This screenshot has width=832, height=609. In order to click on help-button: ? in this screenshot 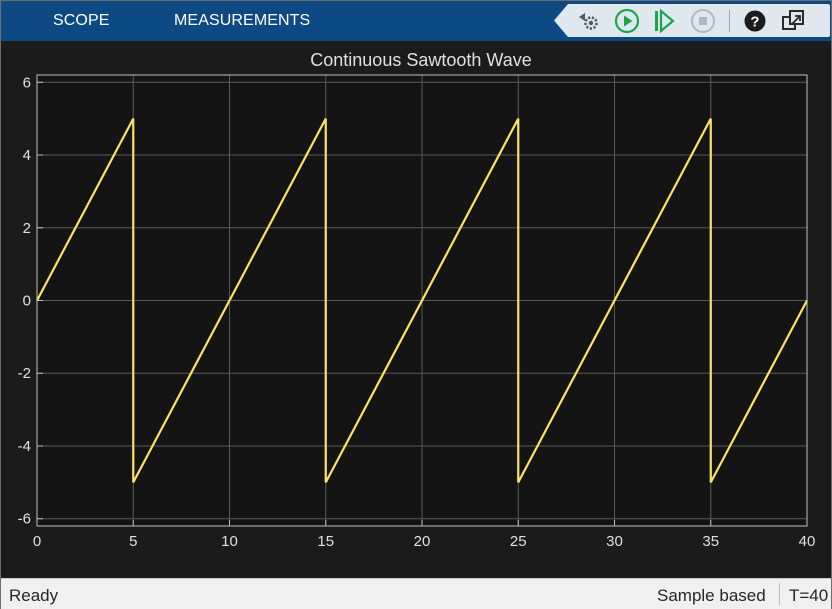, I will do `click(755, 21)`.